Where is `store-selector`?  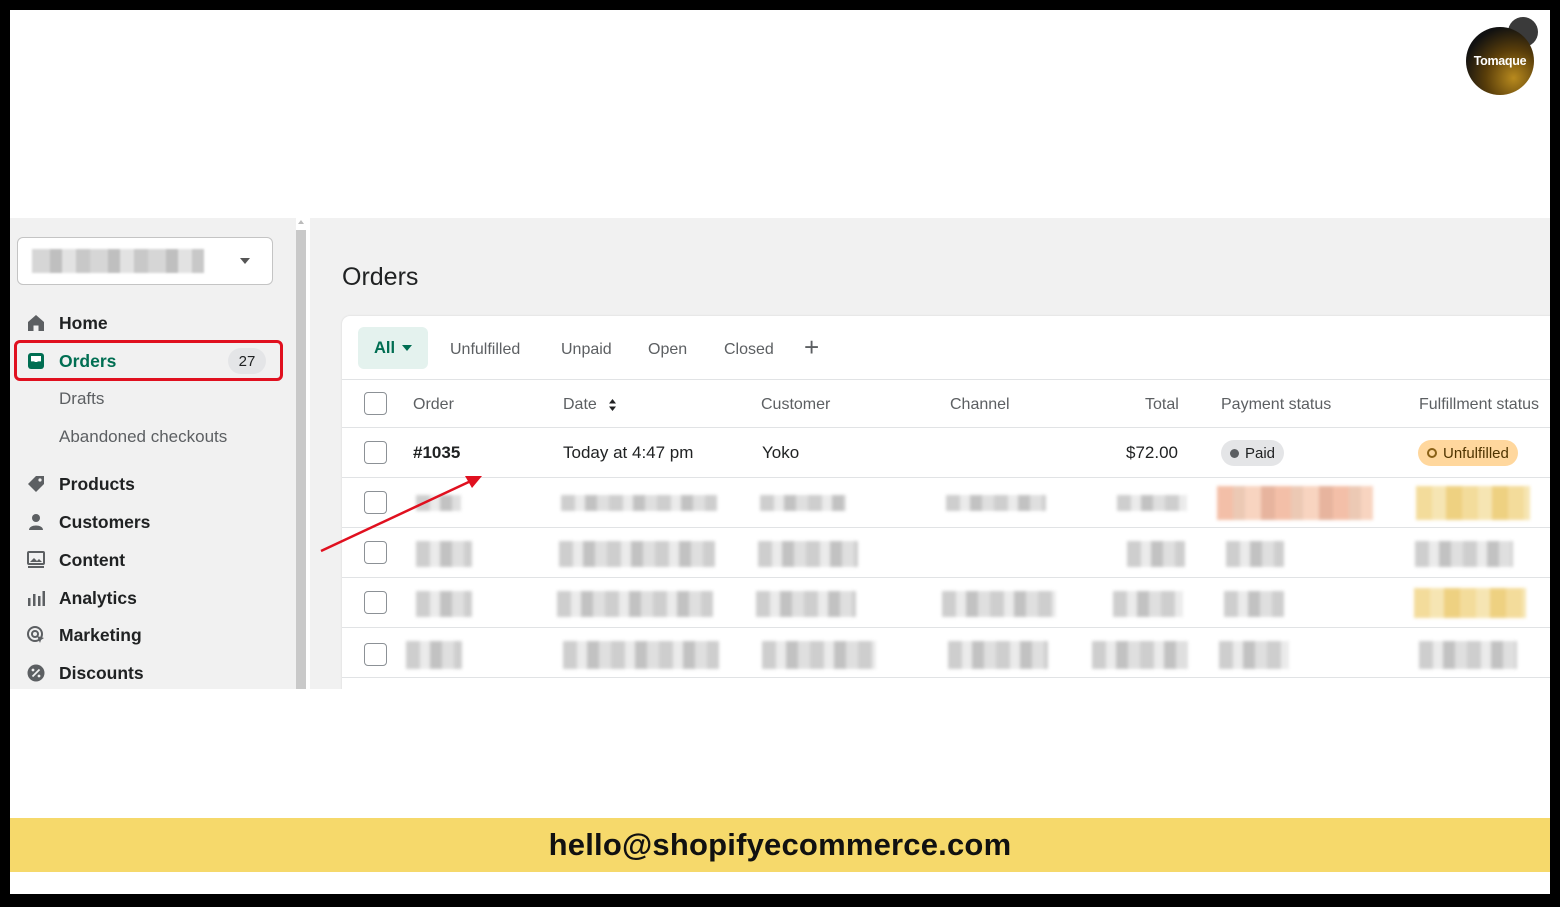 store-selector is located at coordinates (145, 261).